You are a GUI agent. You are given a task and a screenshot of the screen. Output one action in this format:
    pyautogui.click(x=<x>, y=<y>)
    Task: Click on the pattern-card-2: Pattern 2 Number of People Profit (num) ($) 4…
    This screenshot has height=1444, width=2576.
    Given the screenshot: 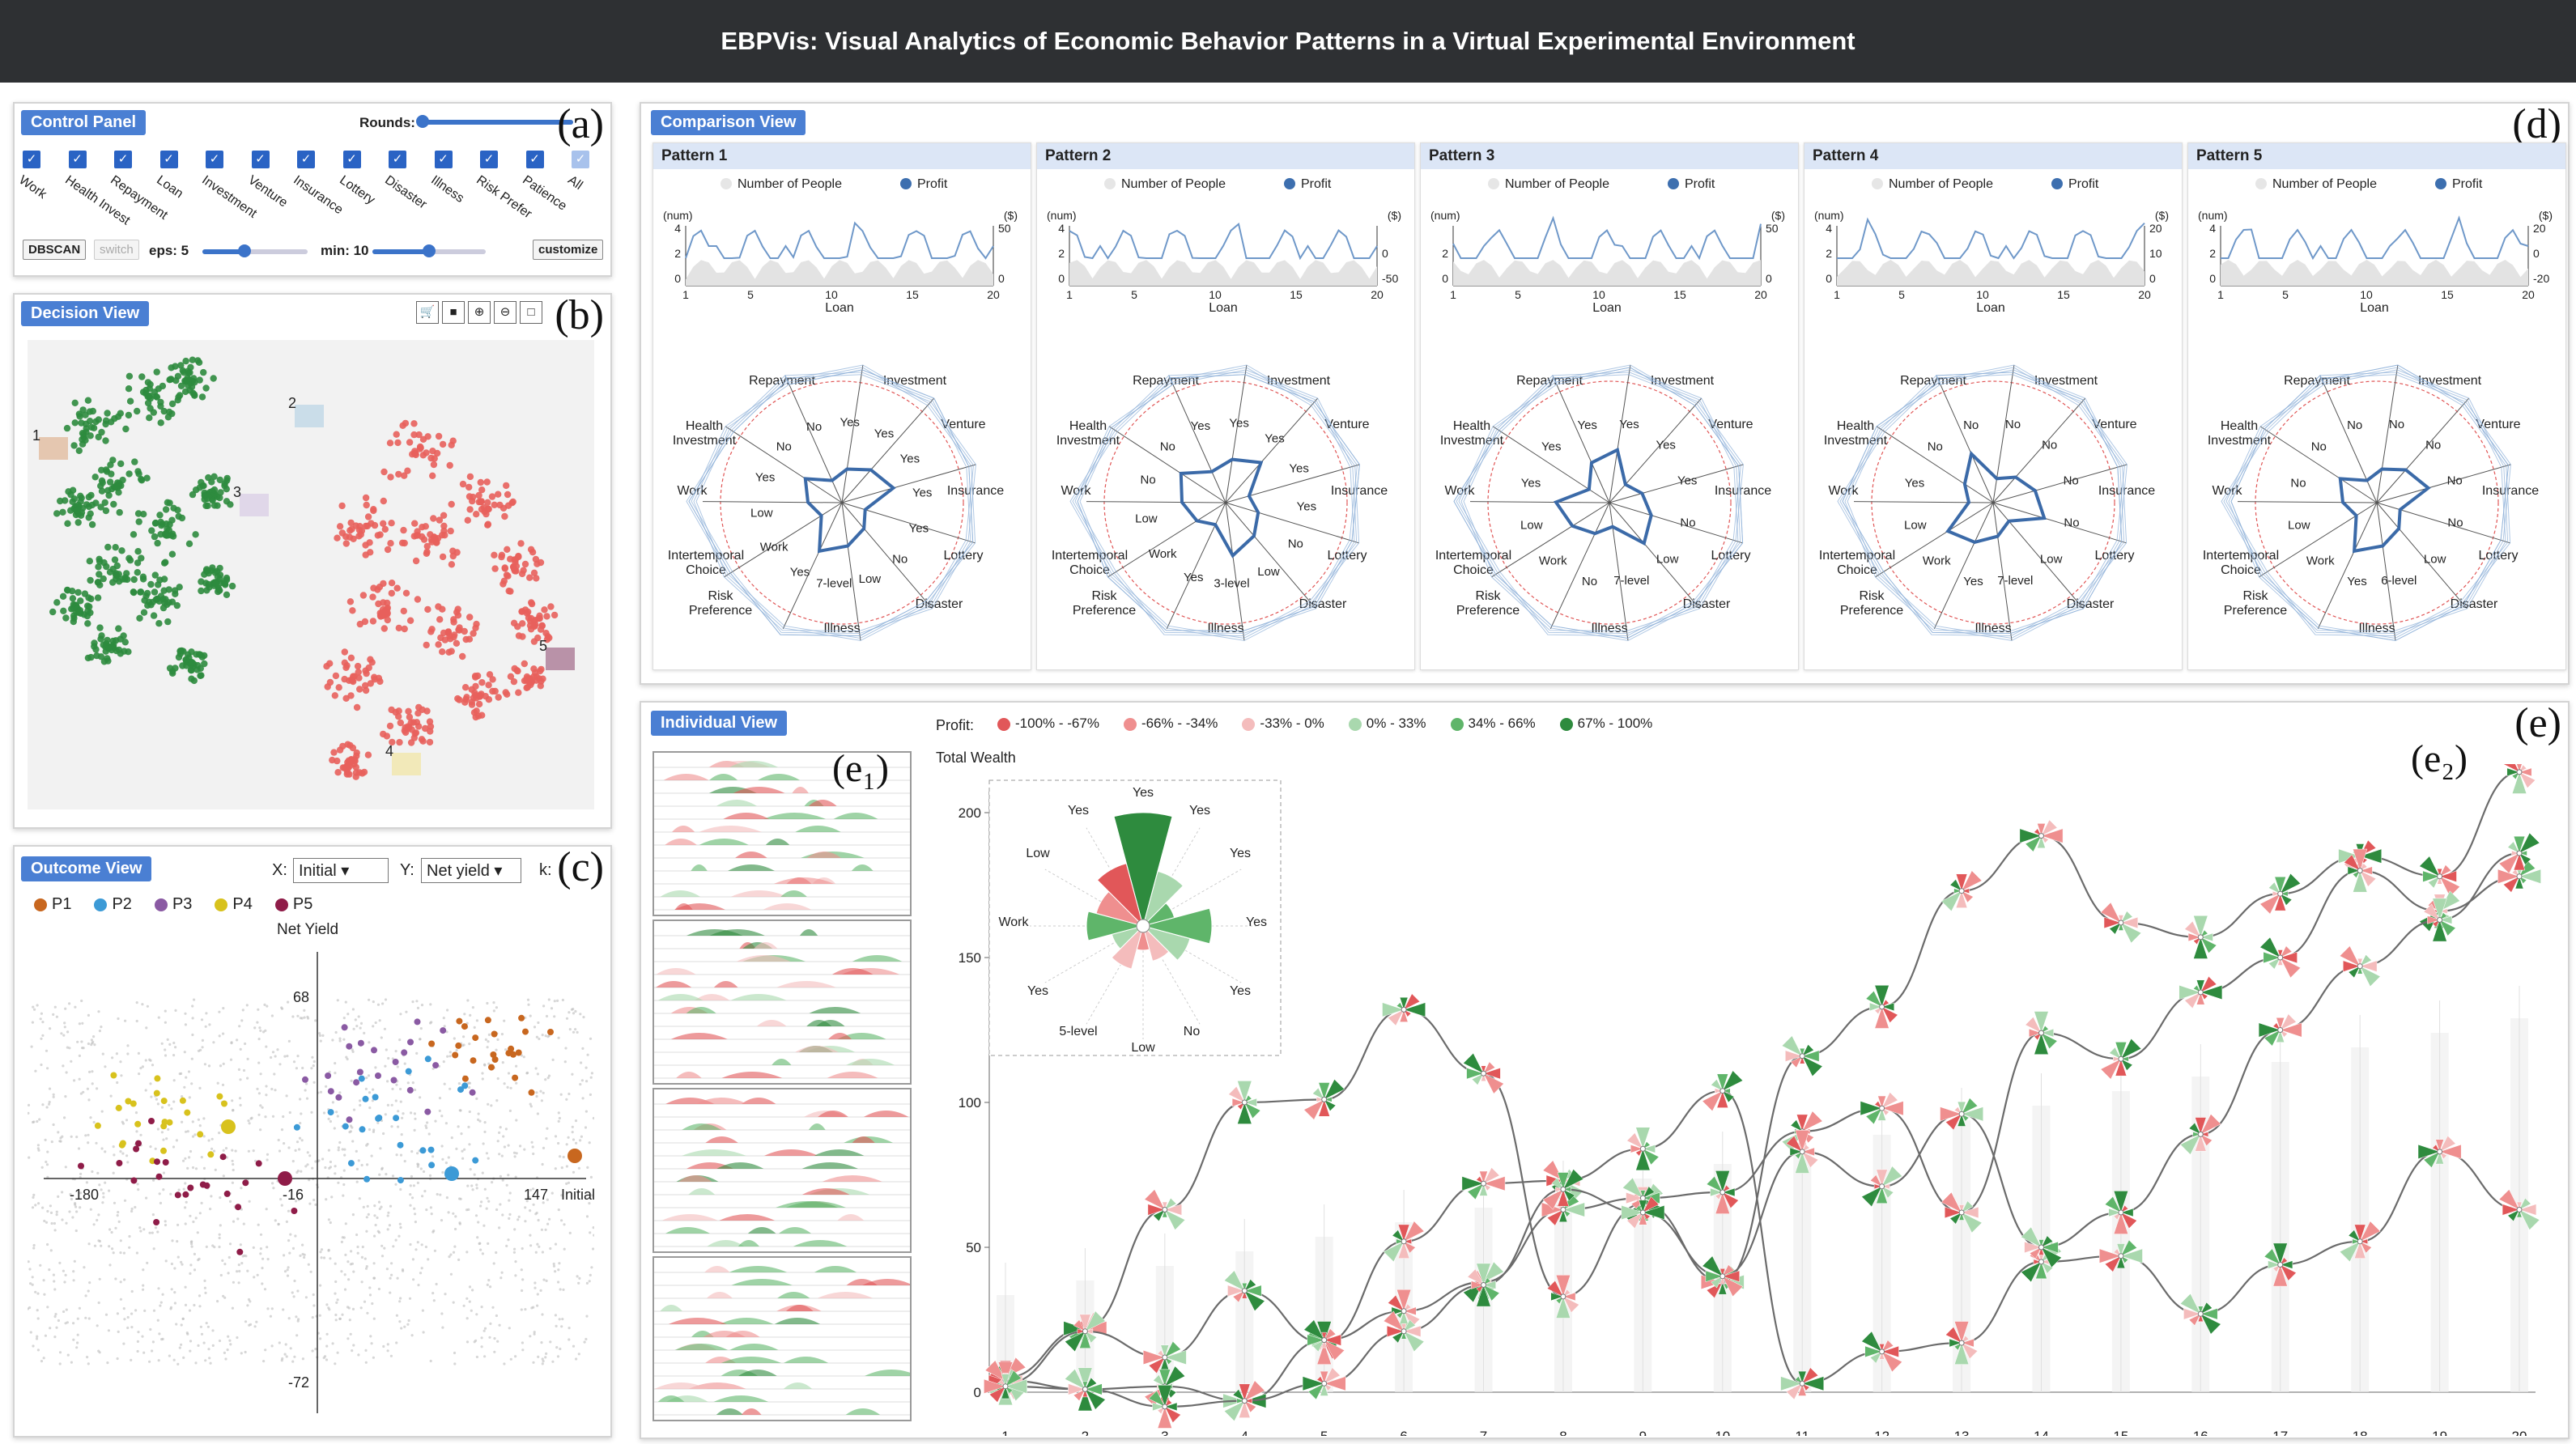 What is the action you would take?
    pyautogui.click(x=1225, y=406)
    